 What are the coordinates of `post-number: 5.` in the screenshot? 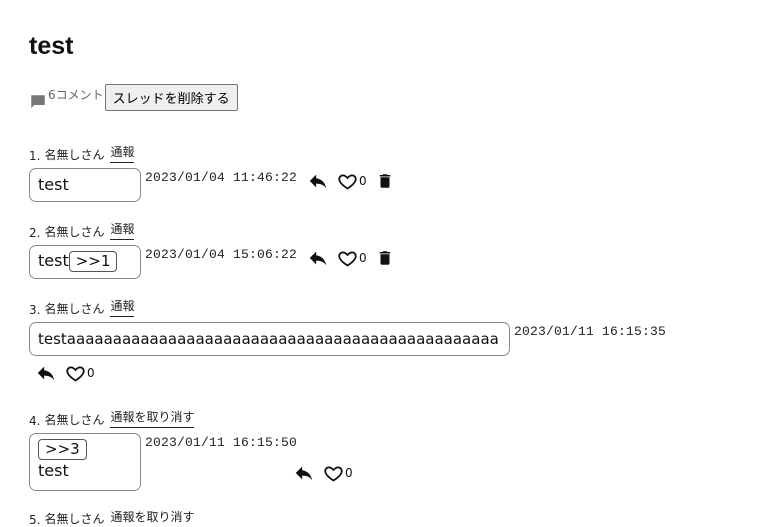 It's located at (35, 520).